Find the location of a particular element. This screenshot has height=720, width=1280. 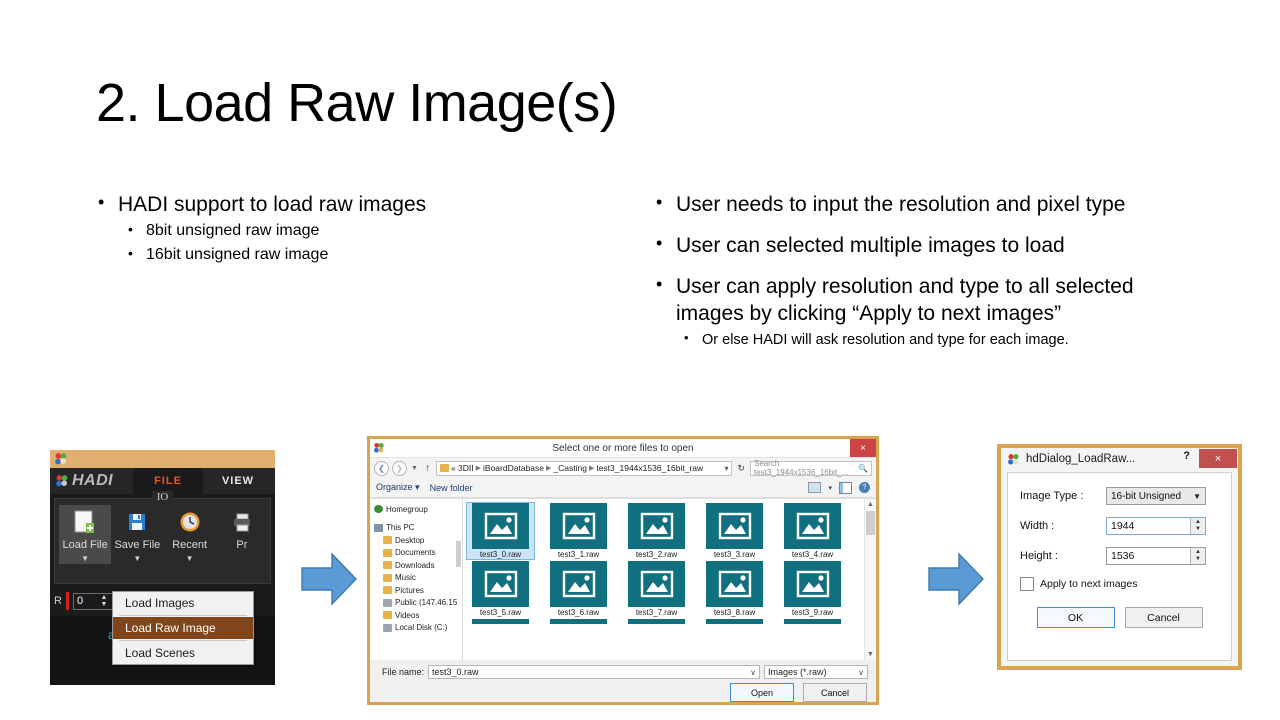

ribbon-button-save-file: Save File ▼ is located at coordinates (137, 534).